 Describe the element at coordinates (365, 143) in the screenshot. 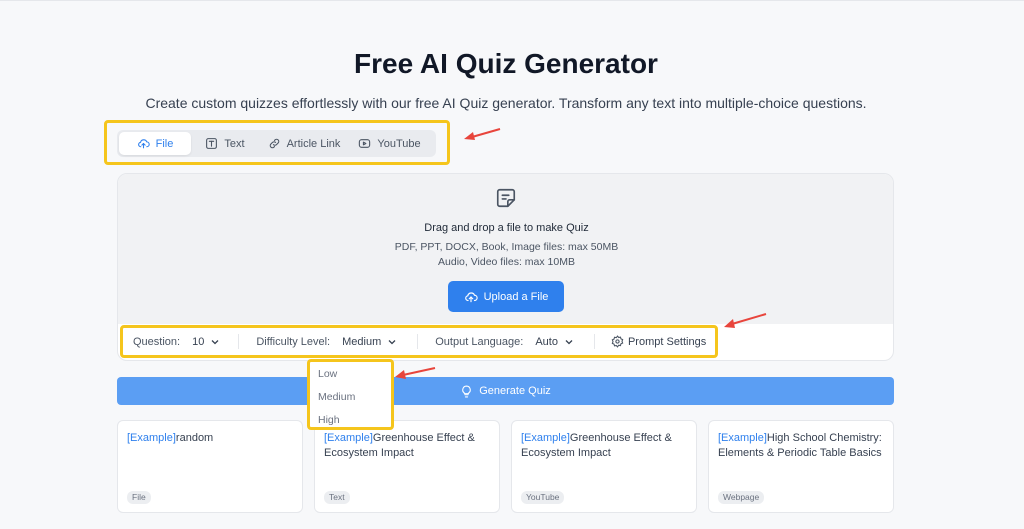

I see `youtube-icon` at that location.